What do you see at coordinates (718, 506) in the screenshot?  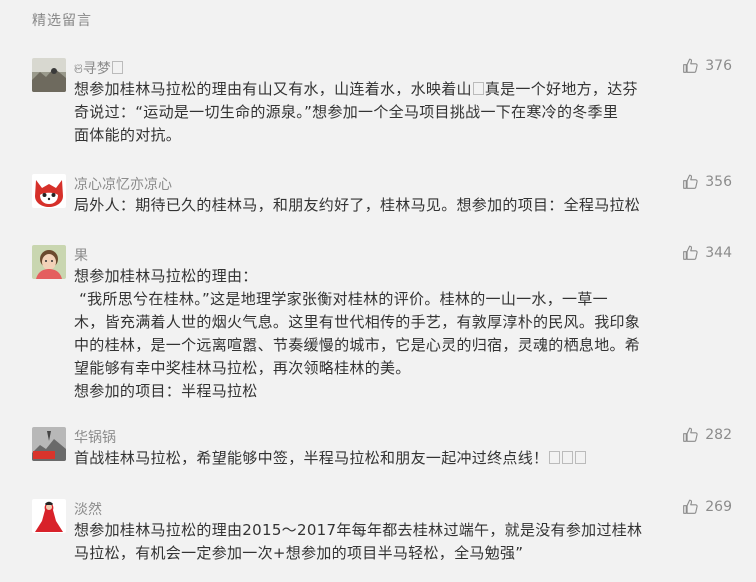 I see `like-count: 269` at bounding box center [718, 506].